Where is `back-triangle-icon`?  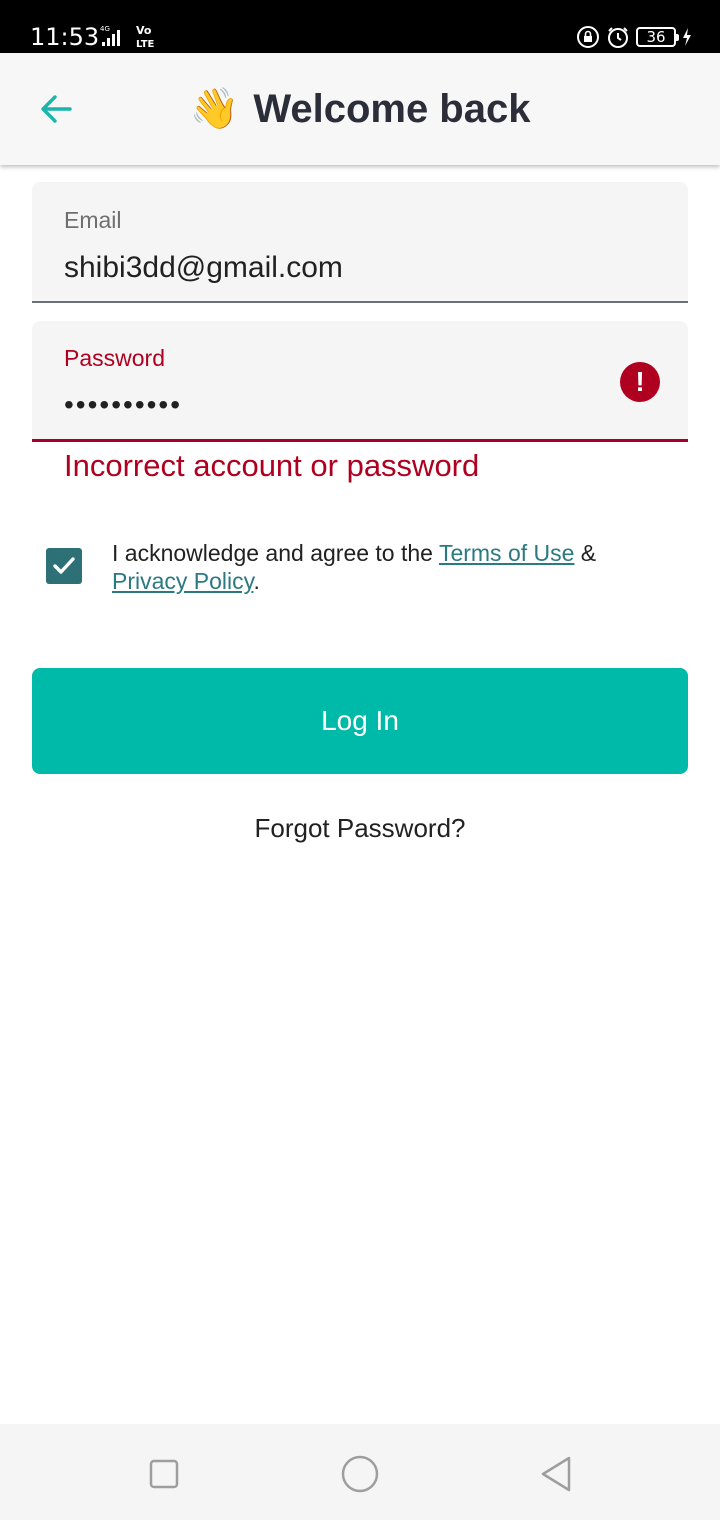
back-triangle-icon is located at coordinates (556, 1474).